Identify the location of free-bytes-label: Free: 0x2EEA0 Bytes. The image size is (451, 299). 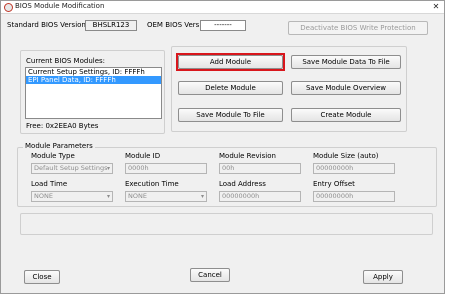
(62, 126).